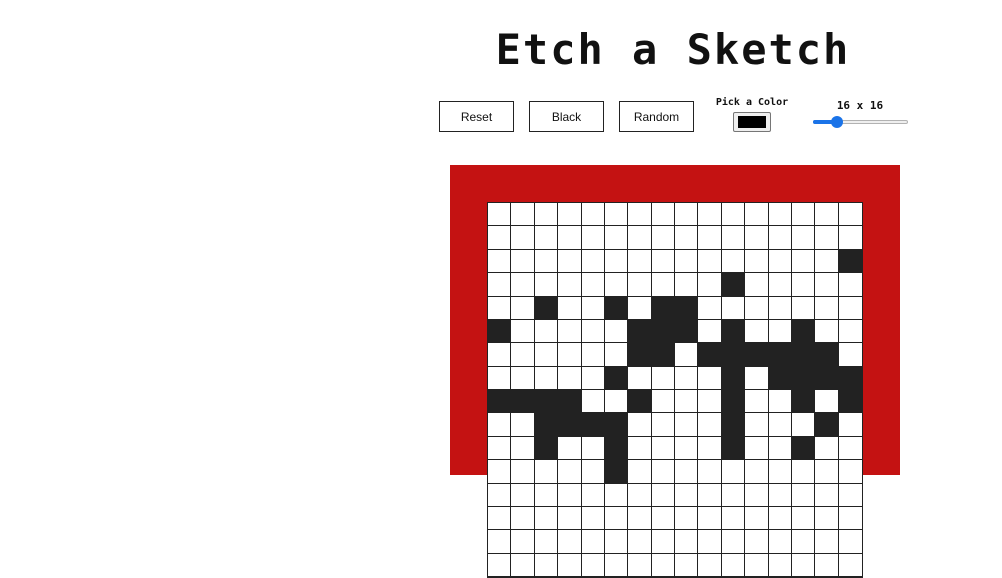  Describe the element at coordinates (836, 122) in the screenshot. I see `slider-thumb` at that location.